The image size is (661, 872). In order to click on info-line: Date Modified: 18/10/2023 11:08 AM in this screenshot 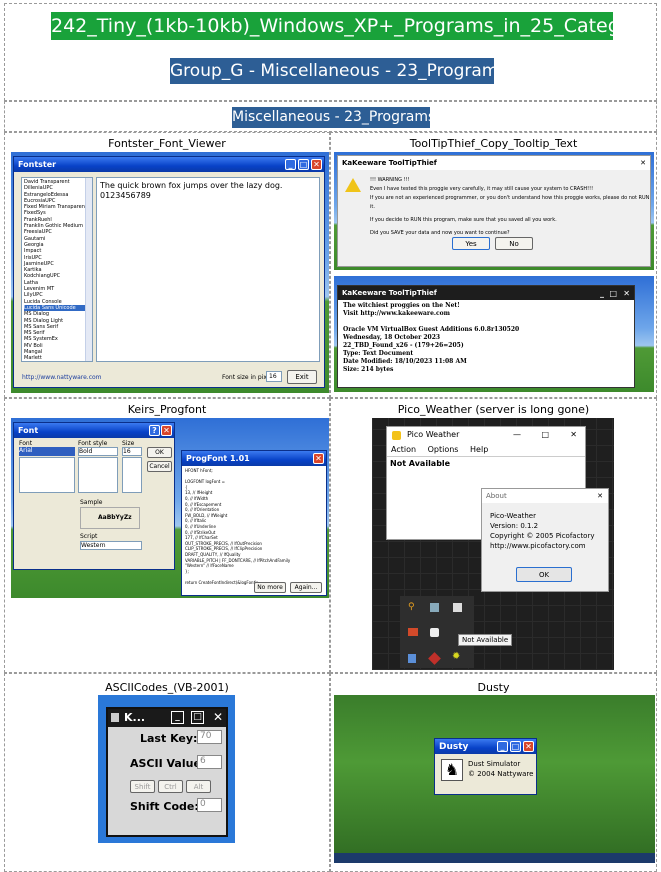, I will do `click(405, 361)`.